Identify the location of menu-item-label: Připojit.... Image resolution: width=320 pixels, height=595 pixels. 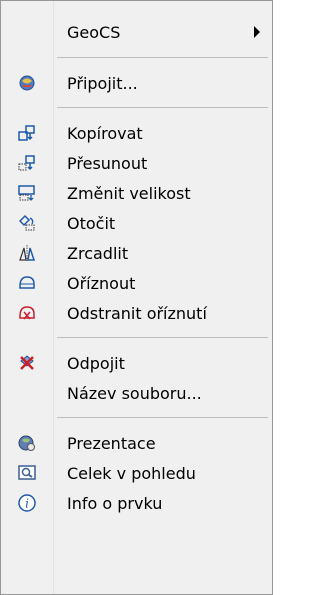
(102, 83).